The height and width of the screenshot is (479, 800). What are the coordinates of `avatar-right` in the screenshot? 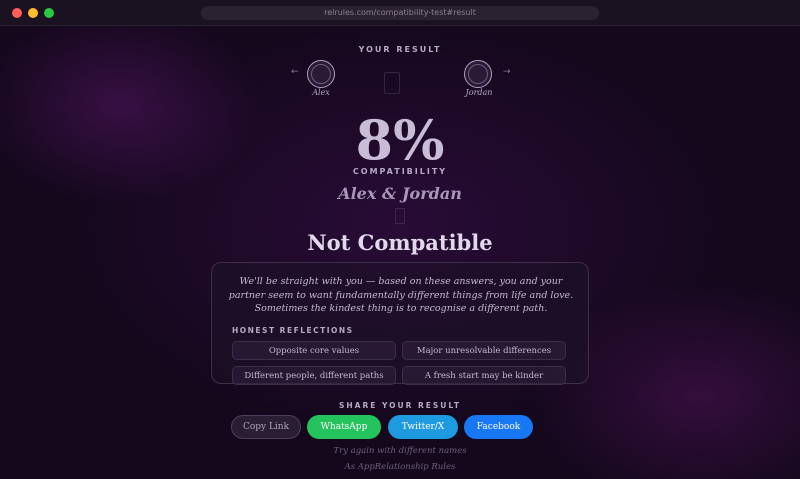 It's located at (478, 74).